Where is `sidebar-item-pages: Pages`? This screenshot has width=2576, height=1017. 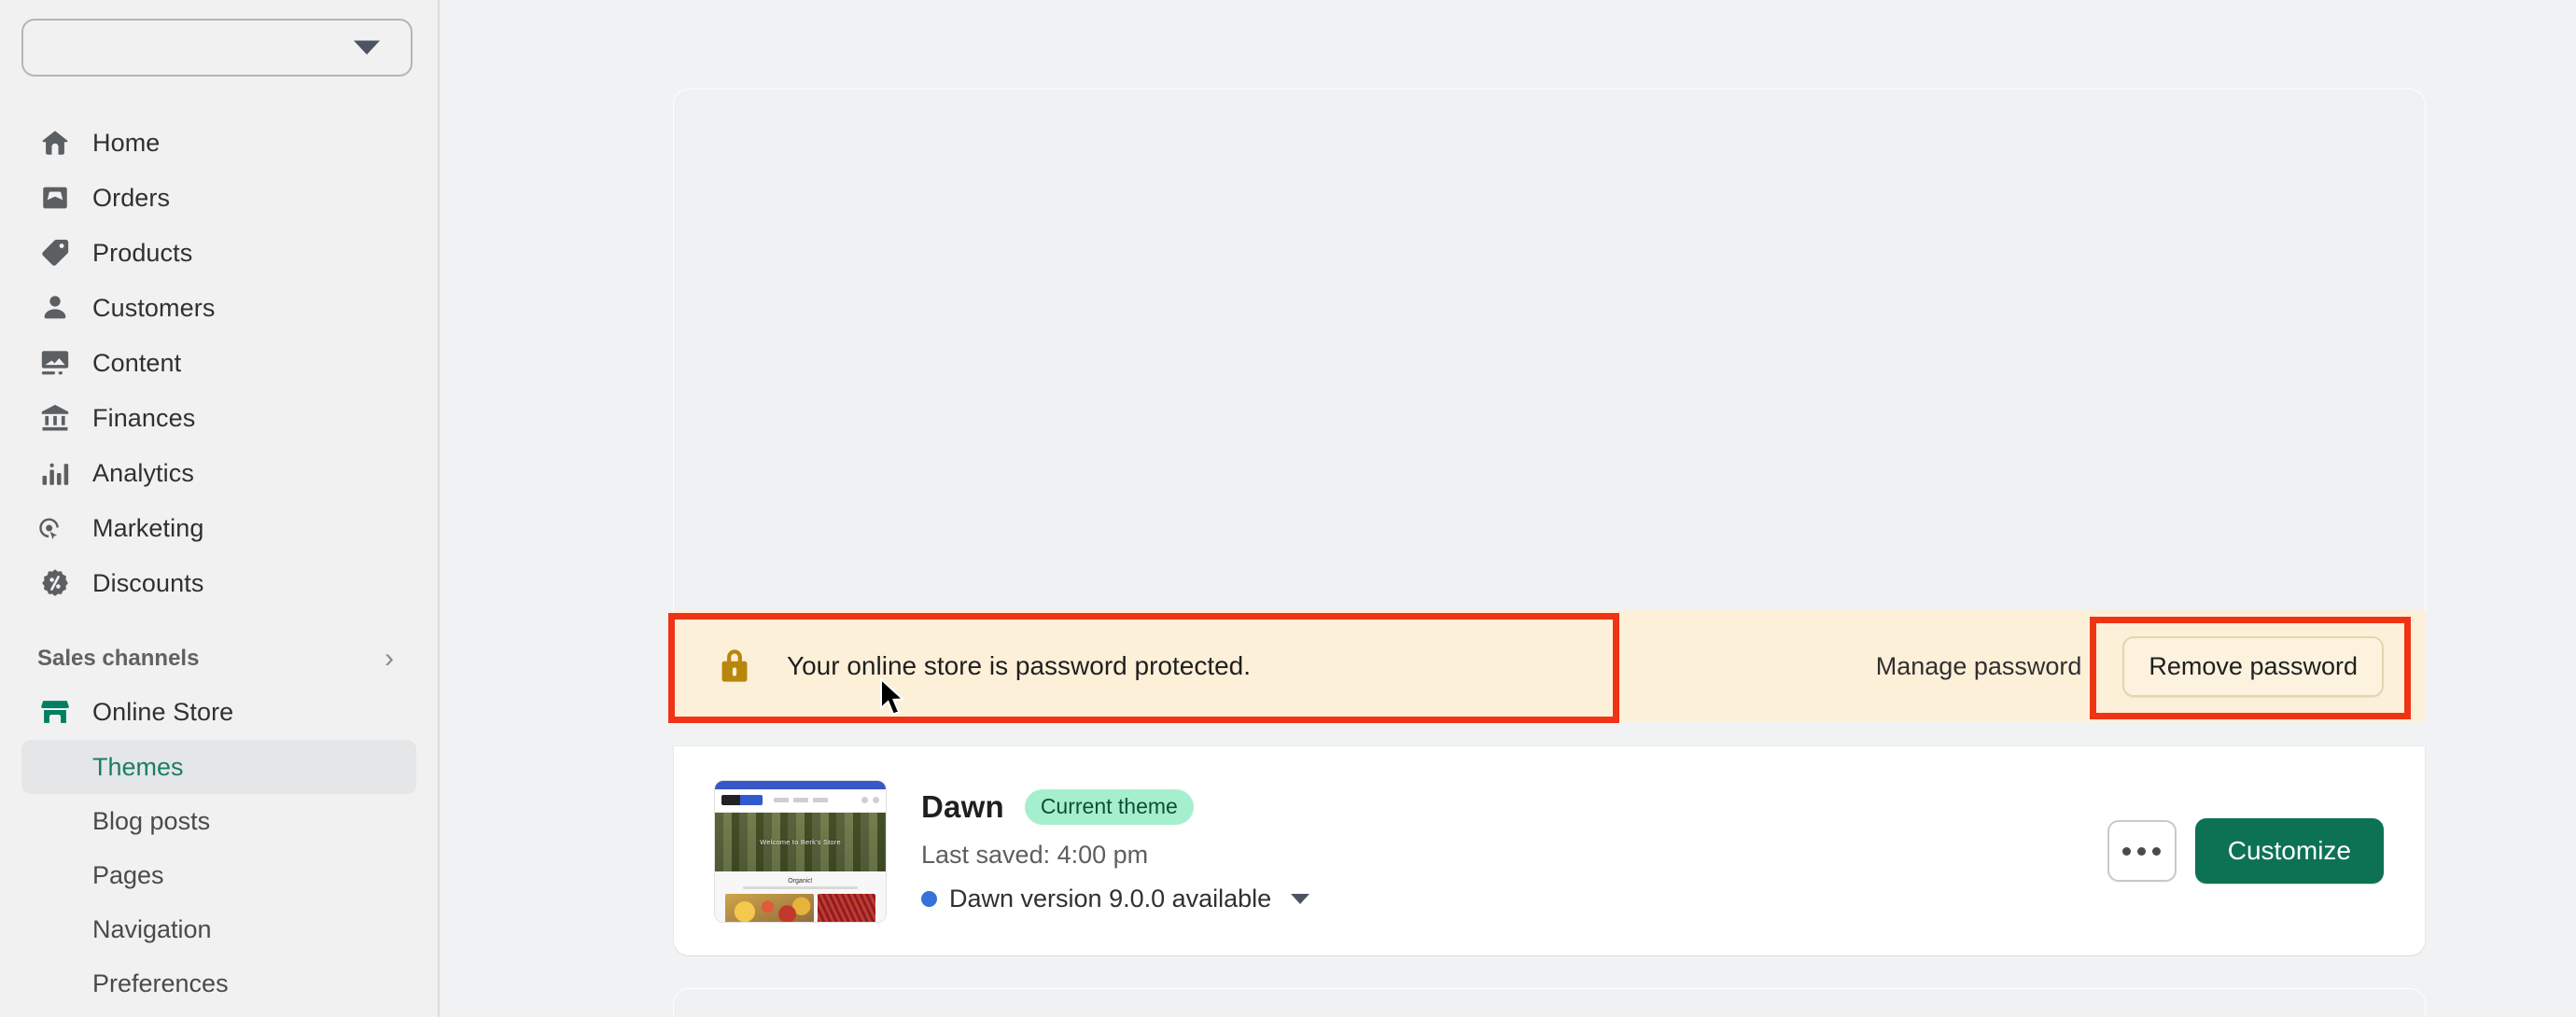
sidebar-item-pages: Pages is located at coordinates (218, 875).